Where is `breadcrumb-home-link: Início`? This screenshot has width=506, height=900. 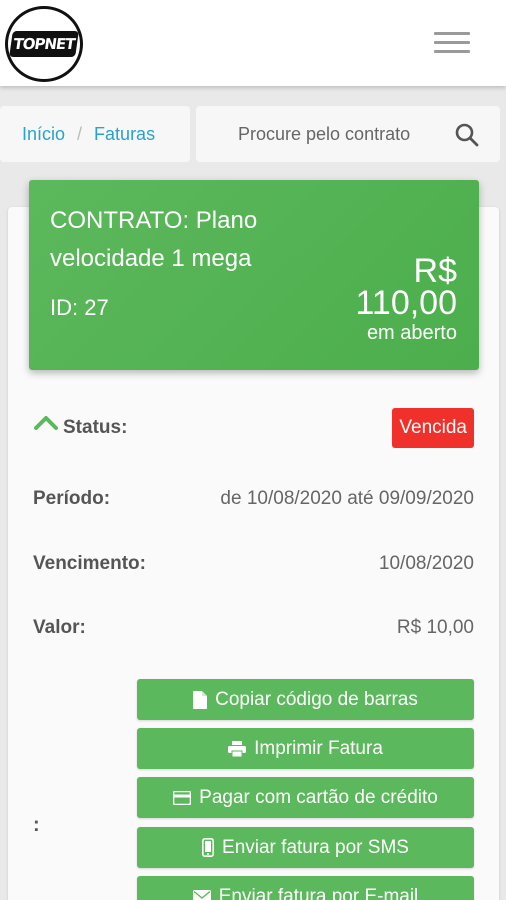
breadcrumb-home-link: Início is located at coordinates (43, 134).